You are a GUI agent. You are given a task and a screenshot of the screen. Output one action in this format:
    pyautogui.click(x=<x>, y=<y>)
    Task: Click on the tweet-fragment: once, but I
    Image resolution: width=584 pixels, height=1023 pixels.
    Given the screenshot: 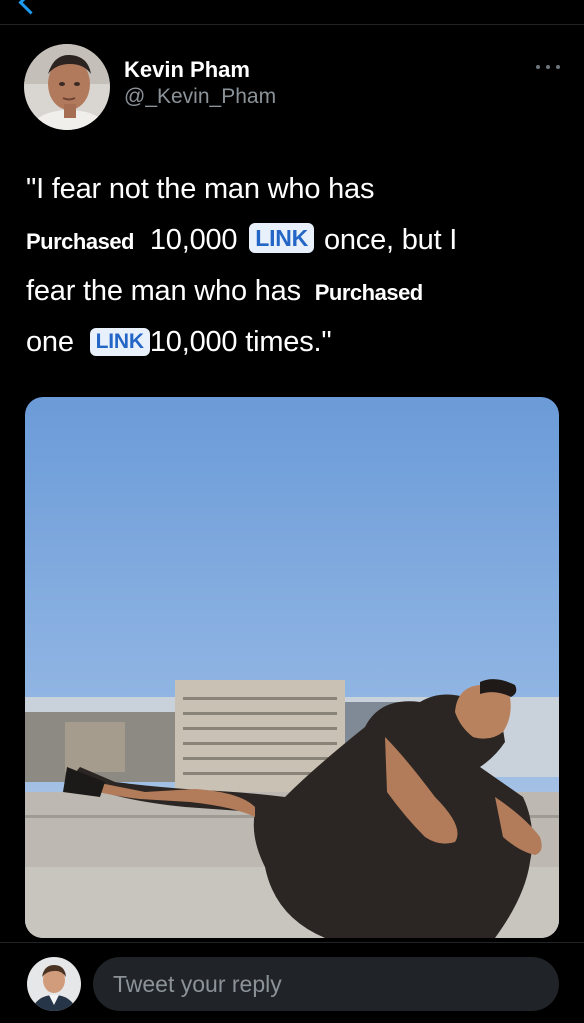 What is the action you would take?
    pyautogui.click(x=390, y=240)
    